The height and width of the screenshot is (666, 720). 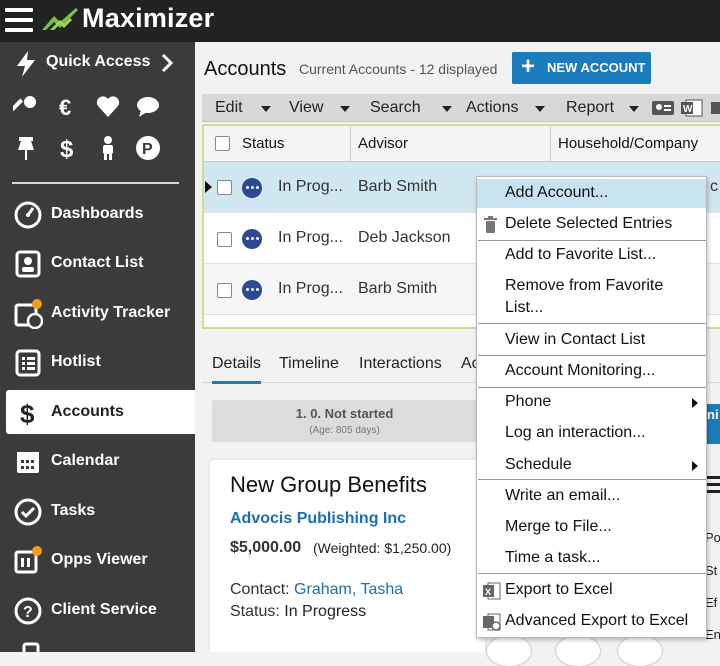 What do you see at coordinates (591, 591) in the screenshot?
I see `menu-item-export-excel: X Export to Excel` at bounding box center [591, 591].